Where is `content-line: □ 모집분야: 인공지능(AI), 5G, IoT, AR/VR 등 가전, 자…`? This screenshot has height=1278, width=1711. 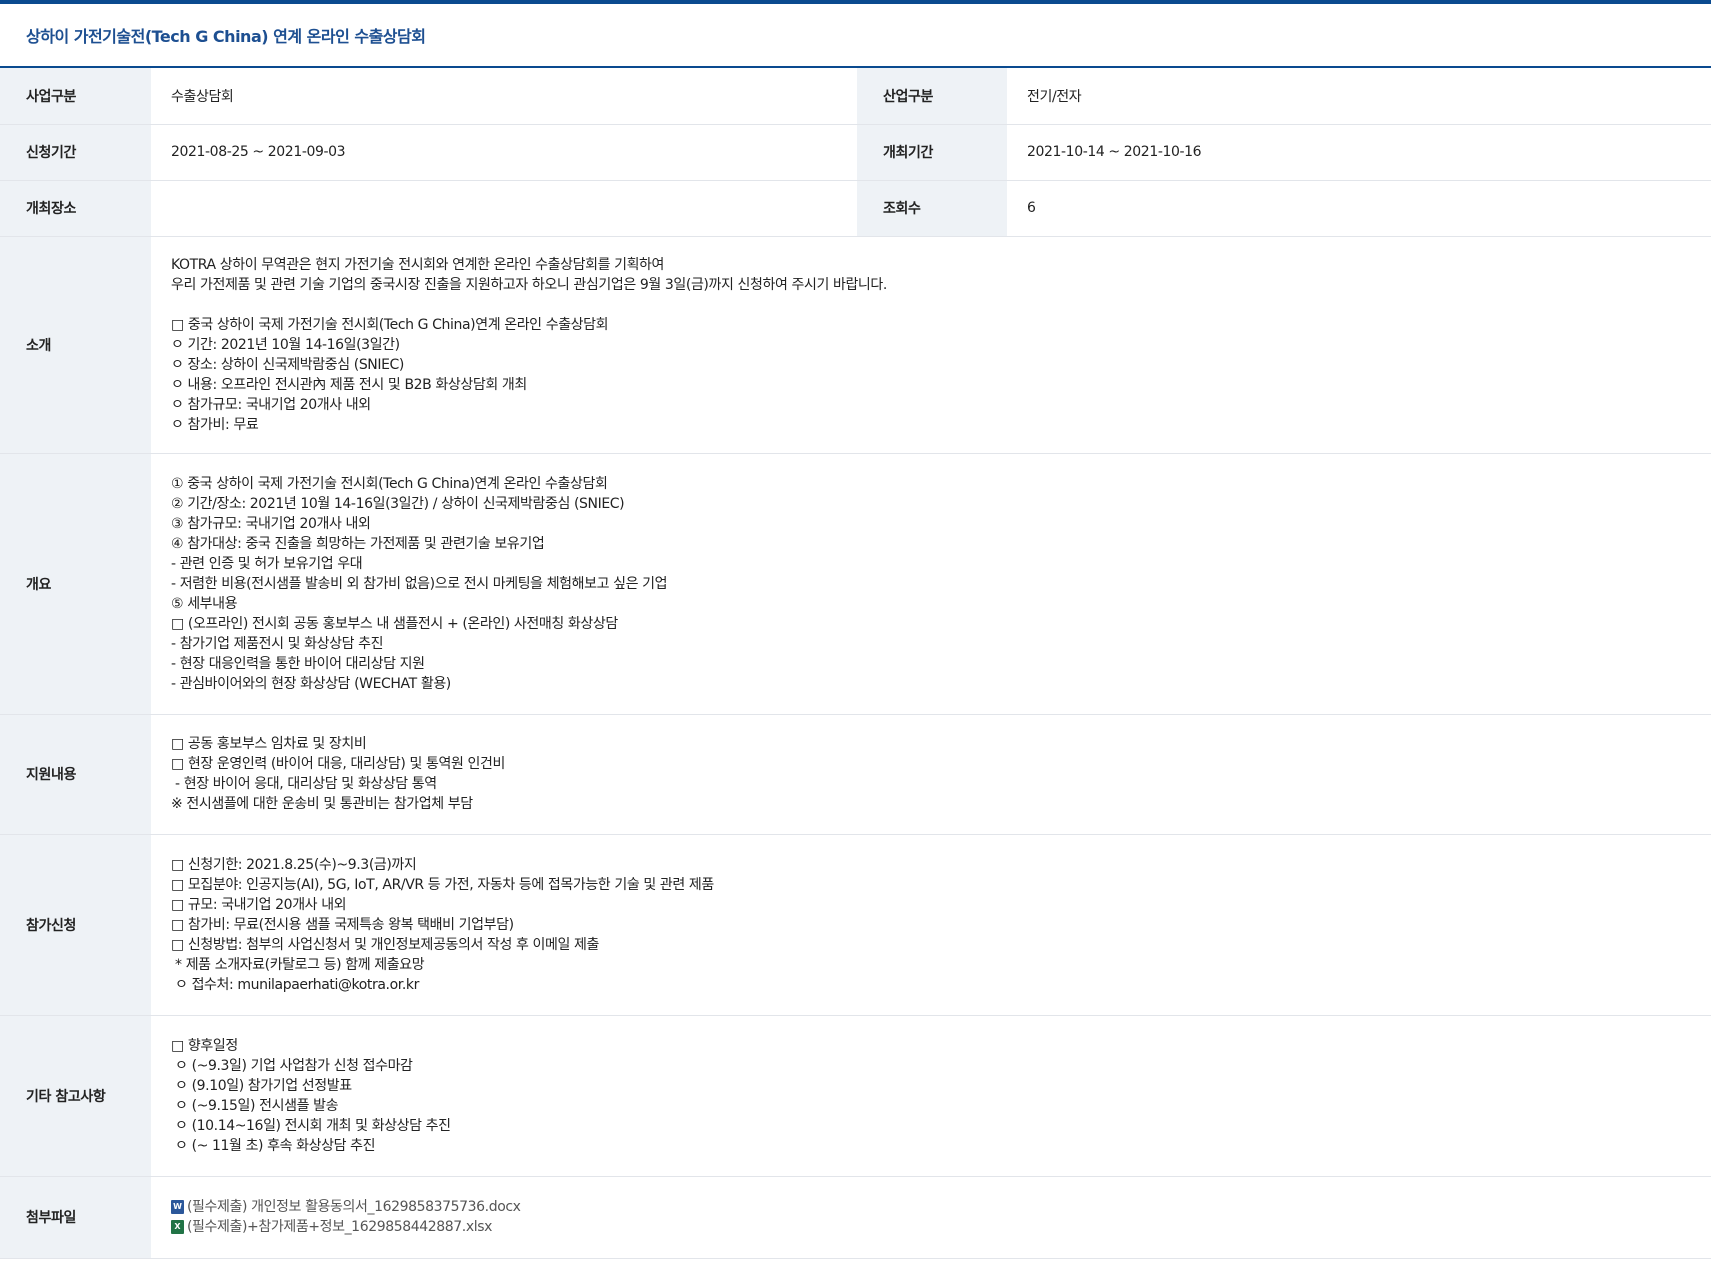
content-line: □ 모집분야: 인공지능(AI), 5G, IoT, AR/VR 등 가전, 자… is located at coordinates (442, 884).